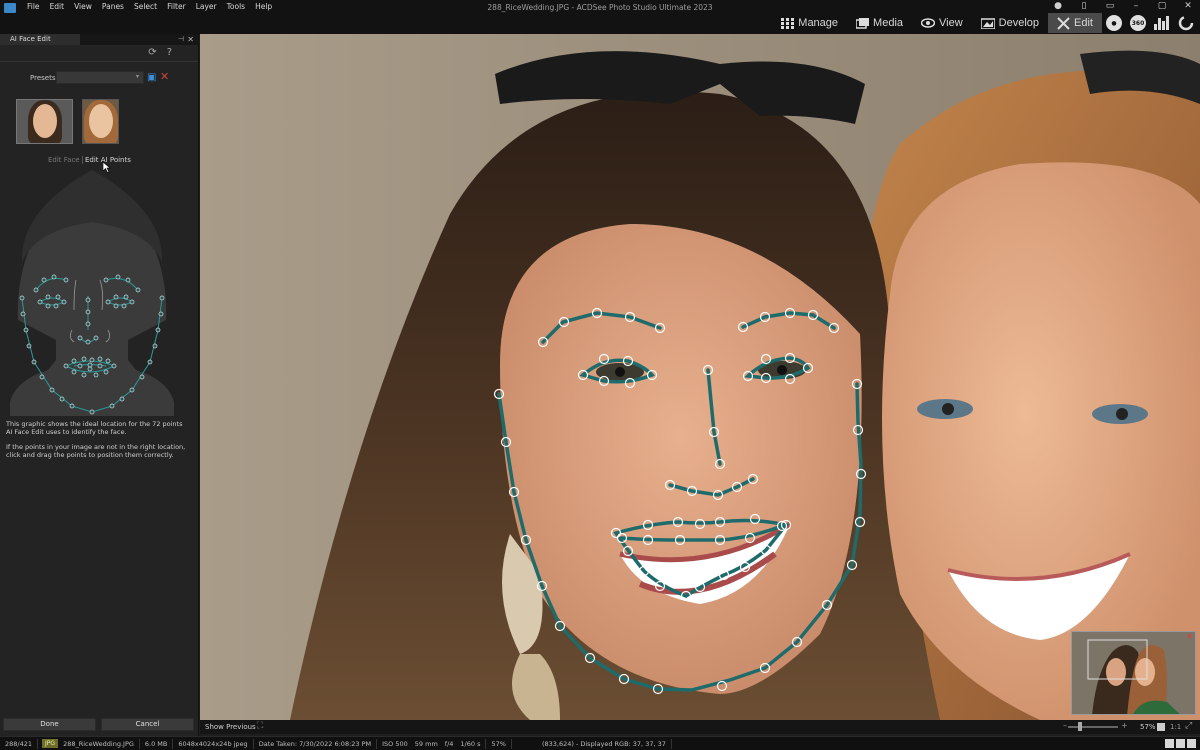 The height and width of the screenshot is (750, 1200). Describe the element at coordinates (49, 724) in the screenshot. I see `done-button: Done` at that location.